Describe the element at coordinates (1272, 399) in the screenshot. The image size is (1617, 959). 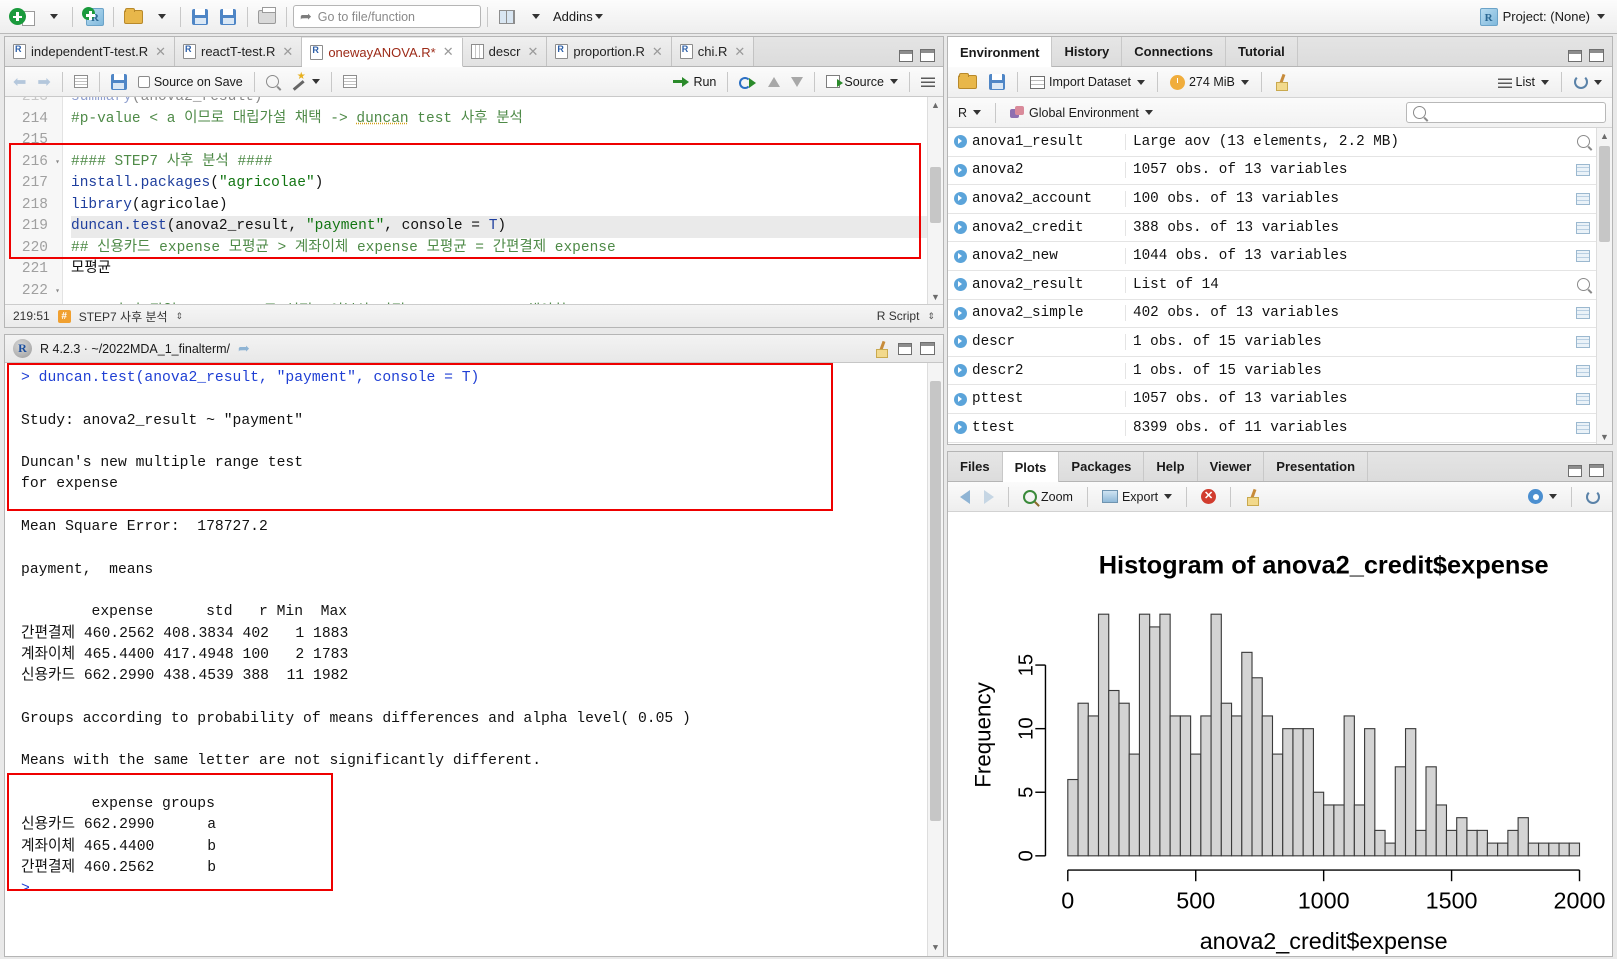
I see `environment-row: pttest 1057 obs. of 13 variables` at that location.